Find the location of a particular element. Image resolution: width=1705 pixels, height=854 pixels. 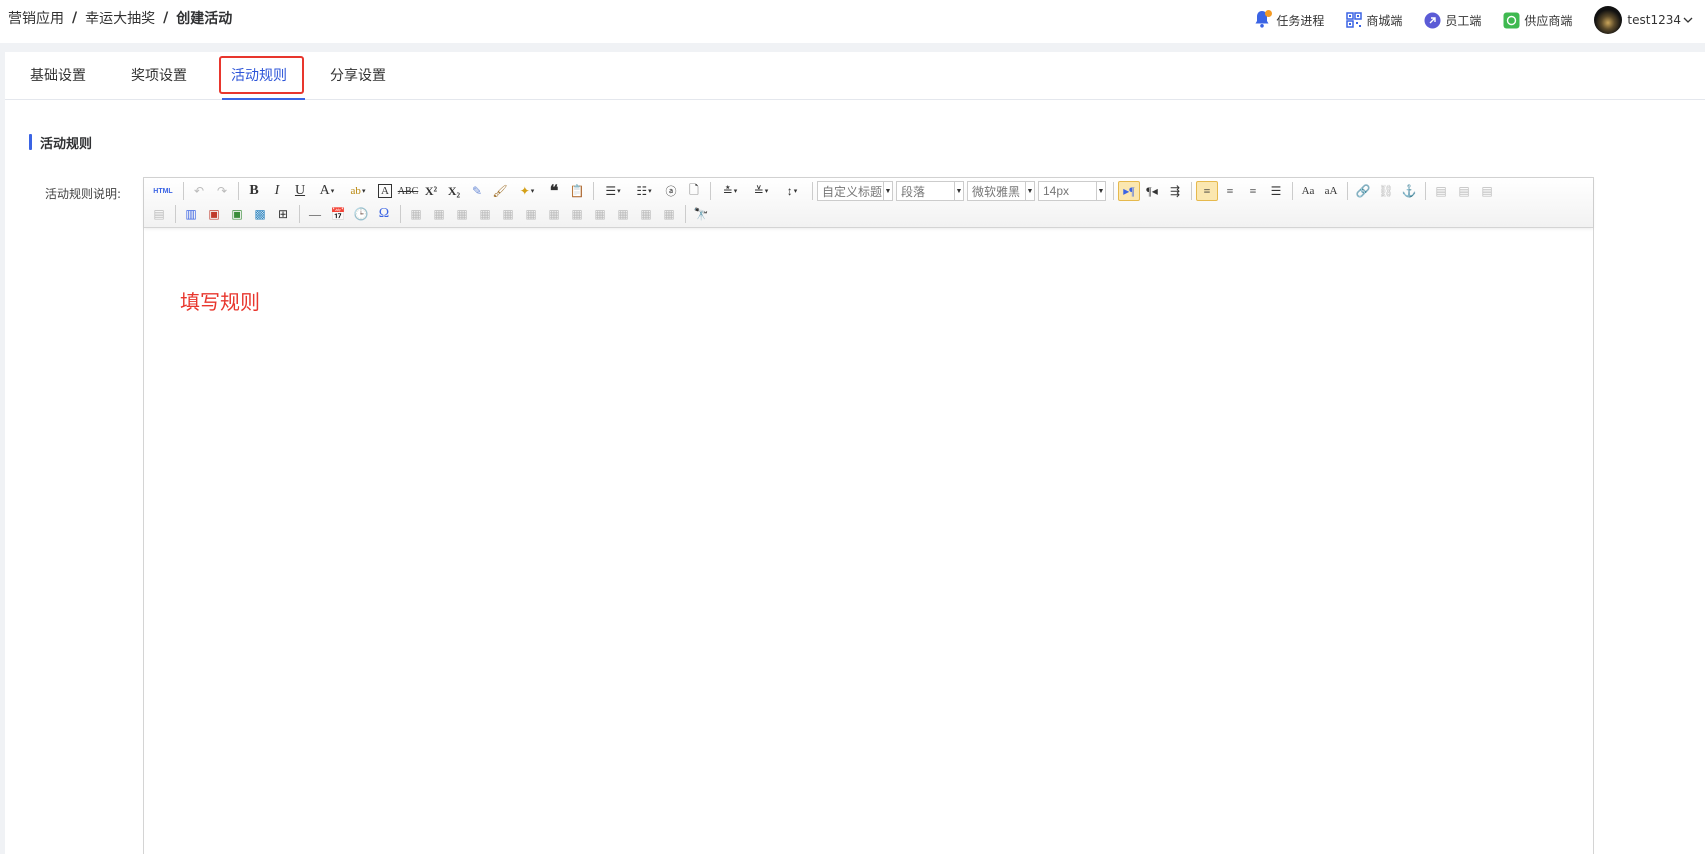

ordered-list-icon: ☰ ▾ is located at coordinates (613, 191).